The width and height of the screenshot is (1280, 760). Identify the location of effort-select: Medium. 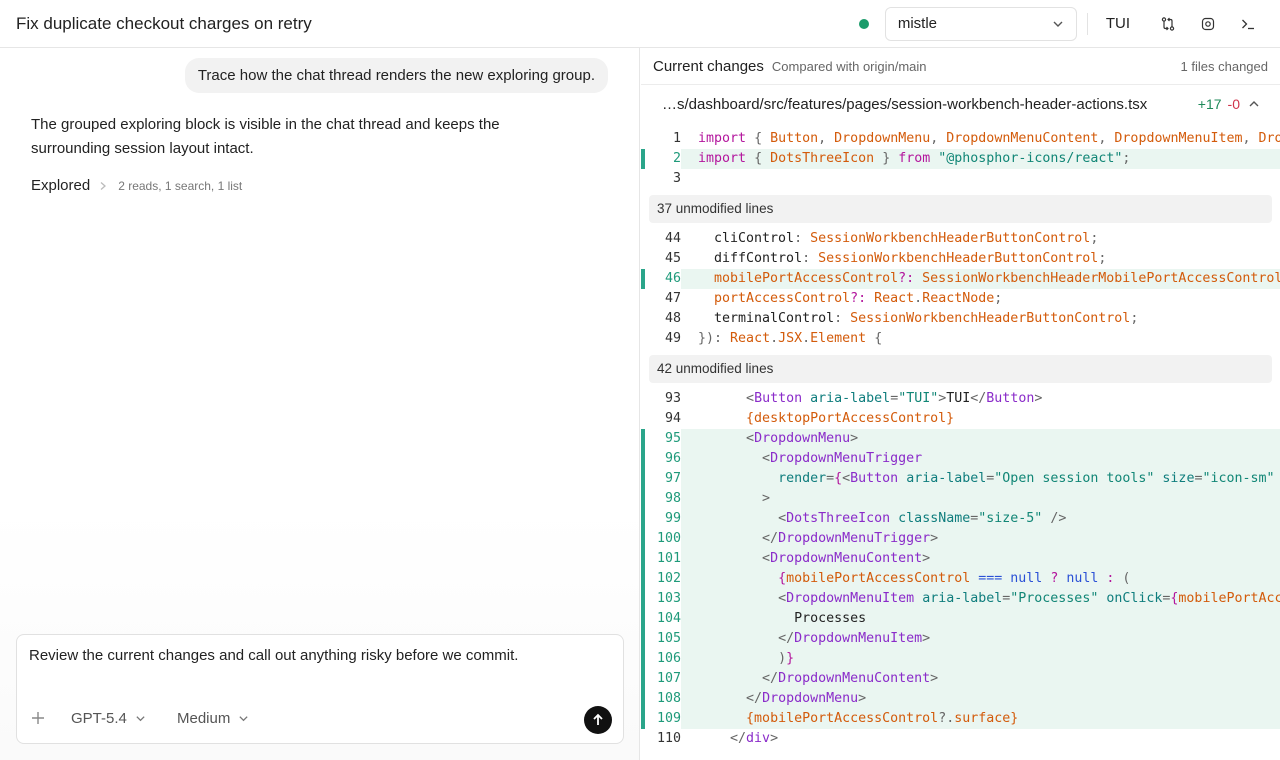
(213, 718).